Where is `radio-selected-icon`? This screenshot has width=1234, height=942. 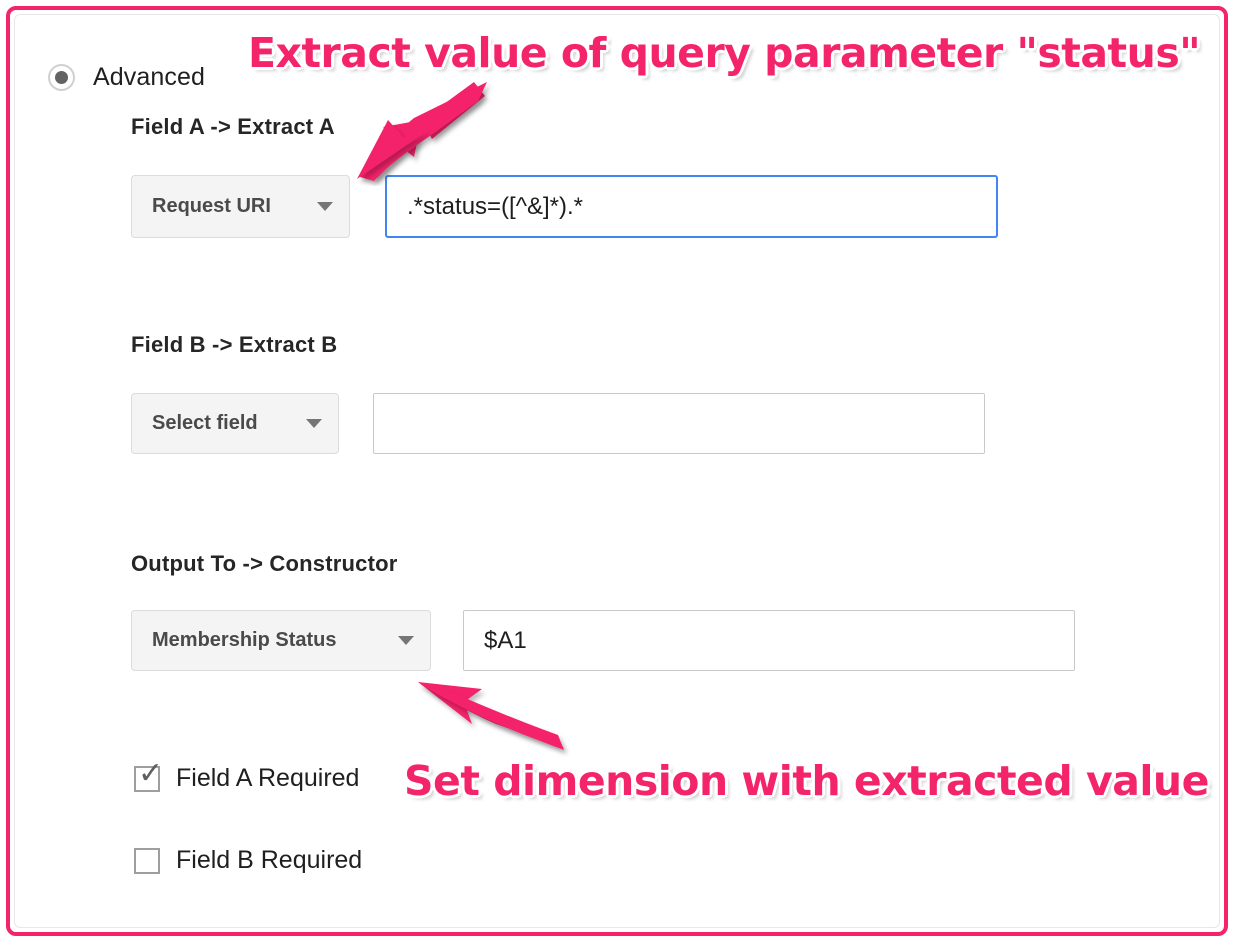
radio-selected-icon is located at coordinates (61, 77).